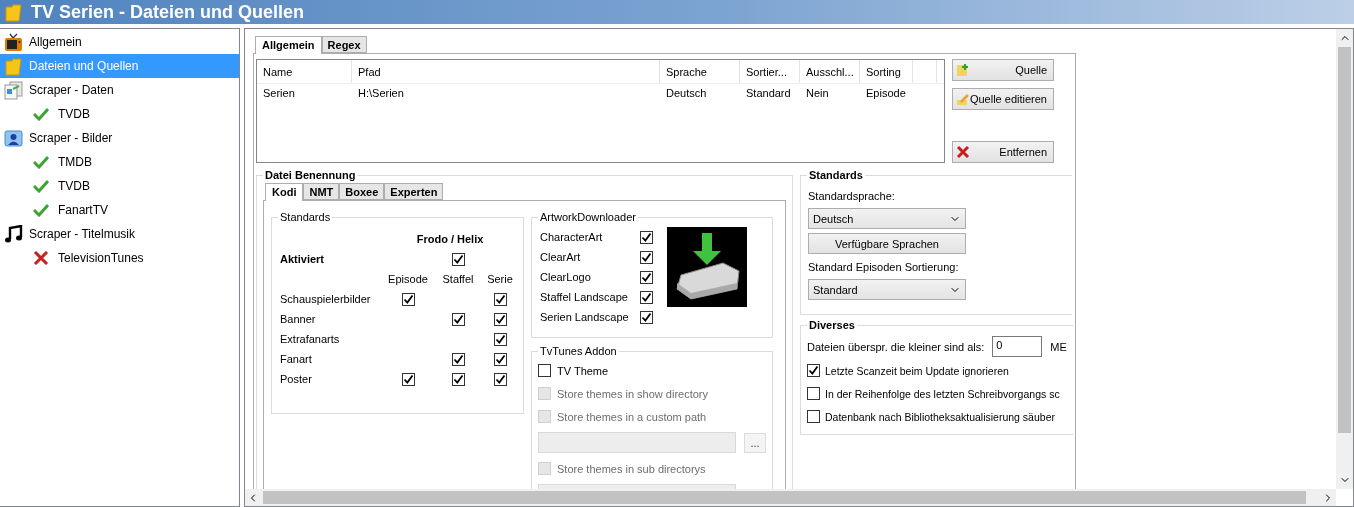 The image size is (1354, 507). What do you see at coordinates (302, 259) in the screenshot?
I see `option-label: Aktiviert` at bounding box center [302, 259].